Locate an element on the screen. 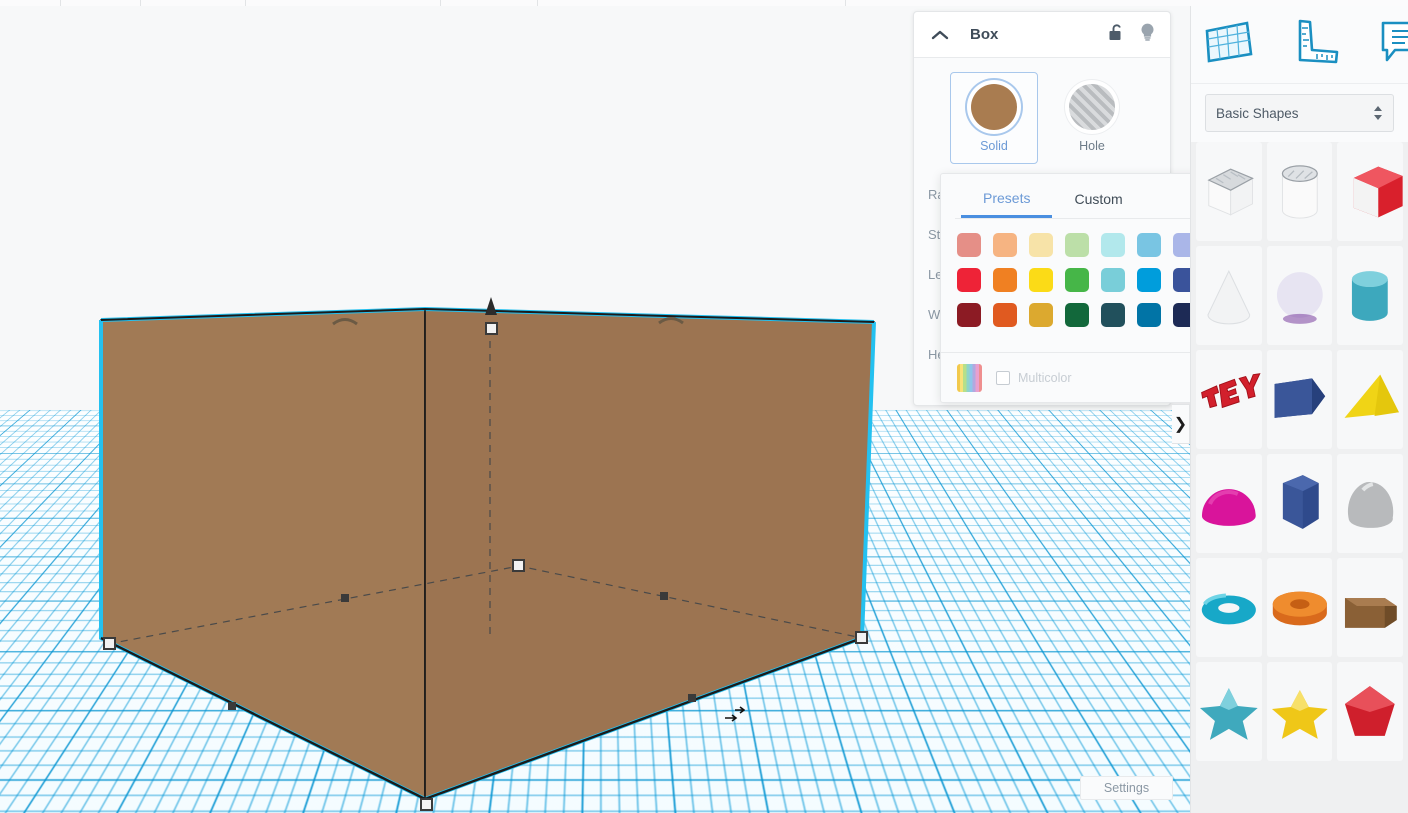  hole-hatch-icon is located at coordinates (1092, 106).